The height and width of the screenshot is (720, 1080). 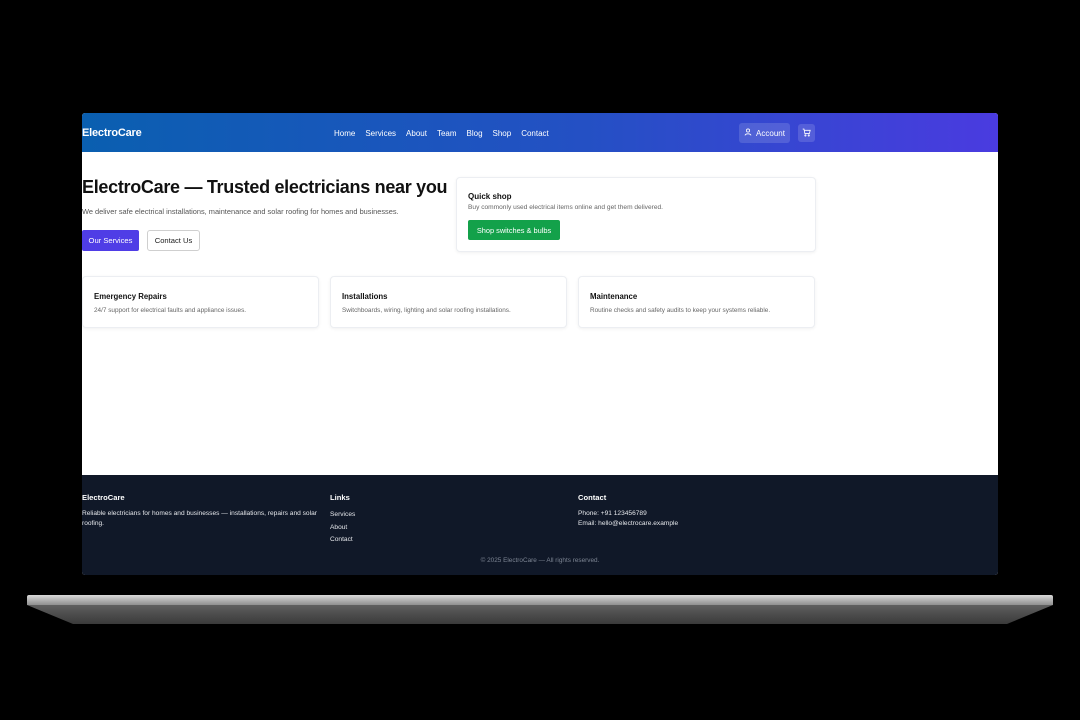 What do you see at coordinates (770, 133) in the screenshot?
I see `account-label: Account` at bounding box center [770, 133].